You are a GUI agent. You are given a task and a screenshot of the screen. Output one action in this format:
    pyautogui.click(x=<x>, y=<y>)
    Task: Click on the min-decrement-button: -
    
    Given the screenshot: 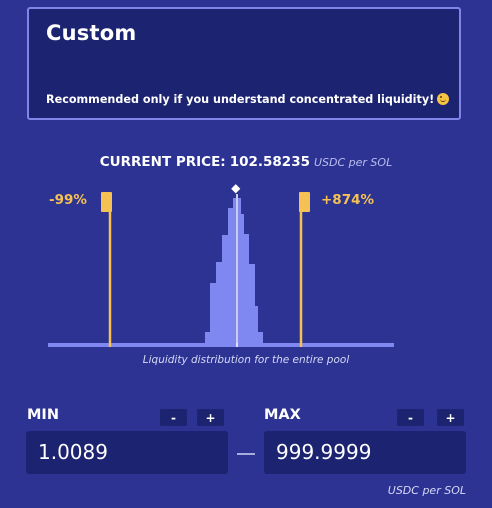 What is the action you would take?
    pyautogui.click(x=173, y=417)
    